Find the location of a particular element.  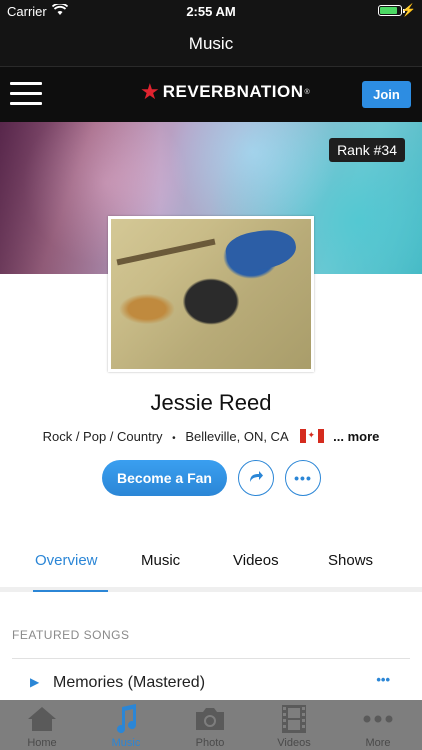

more-dots-icon is located at coordinates (378, 719).